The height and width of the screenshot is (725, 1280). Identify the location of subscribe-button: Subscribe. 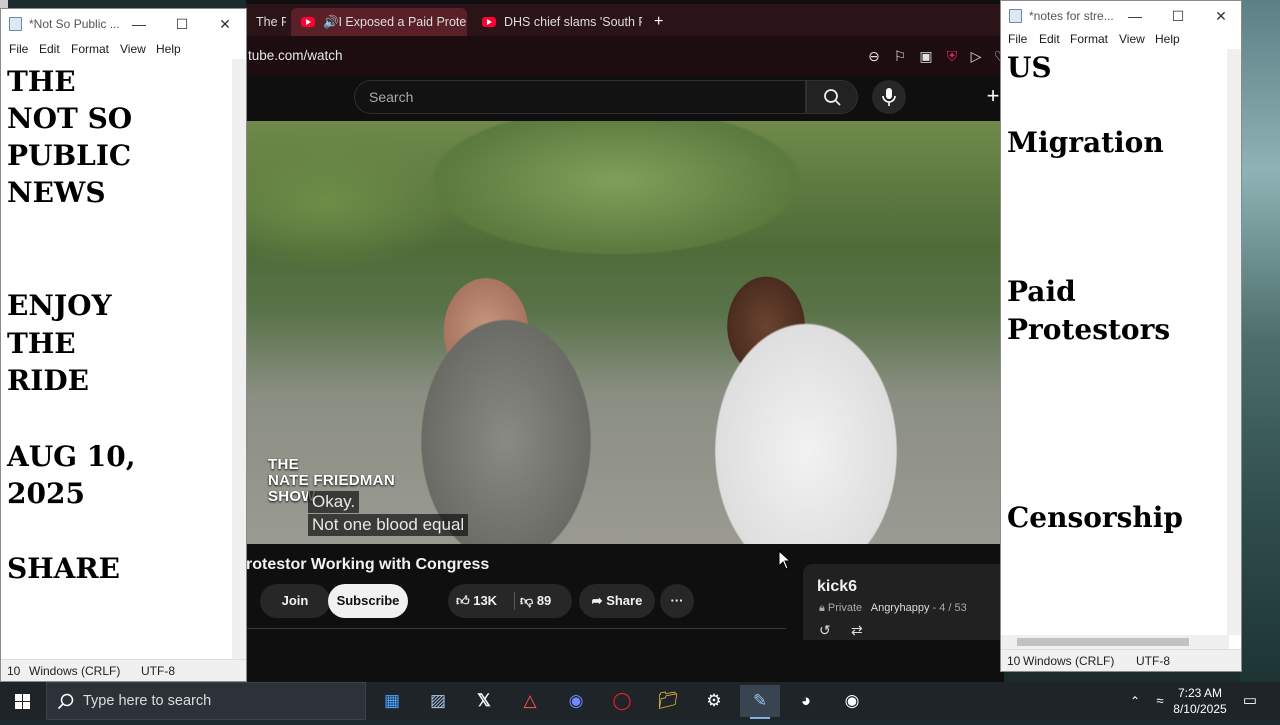
(368, 601).